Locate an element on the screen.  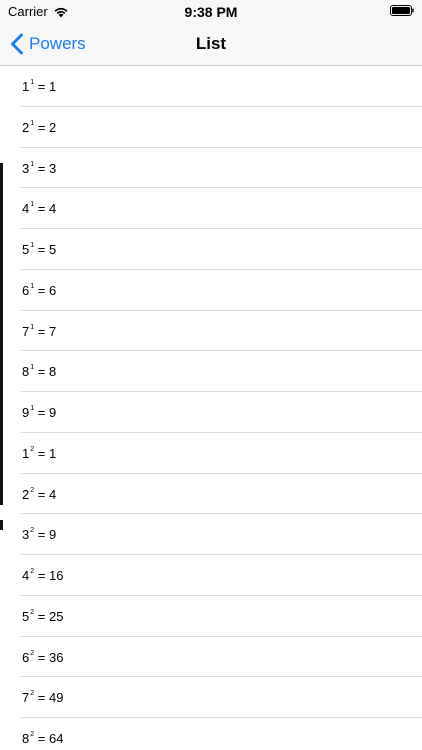
result-value: 4 is located at coordinates (52, 209).